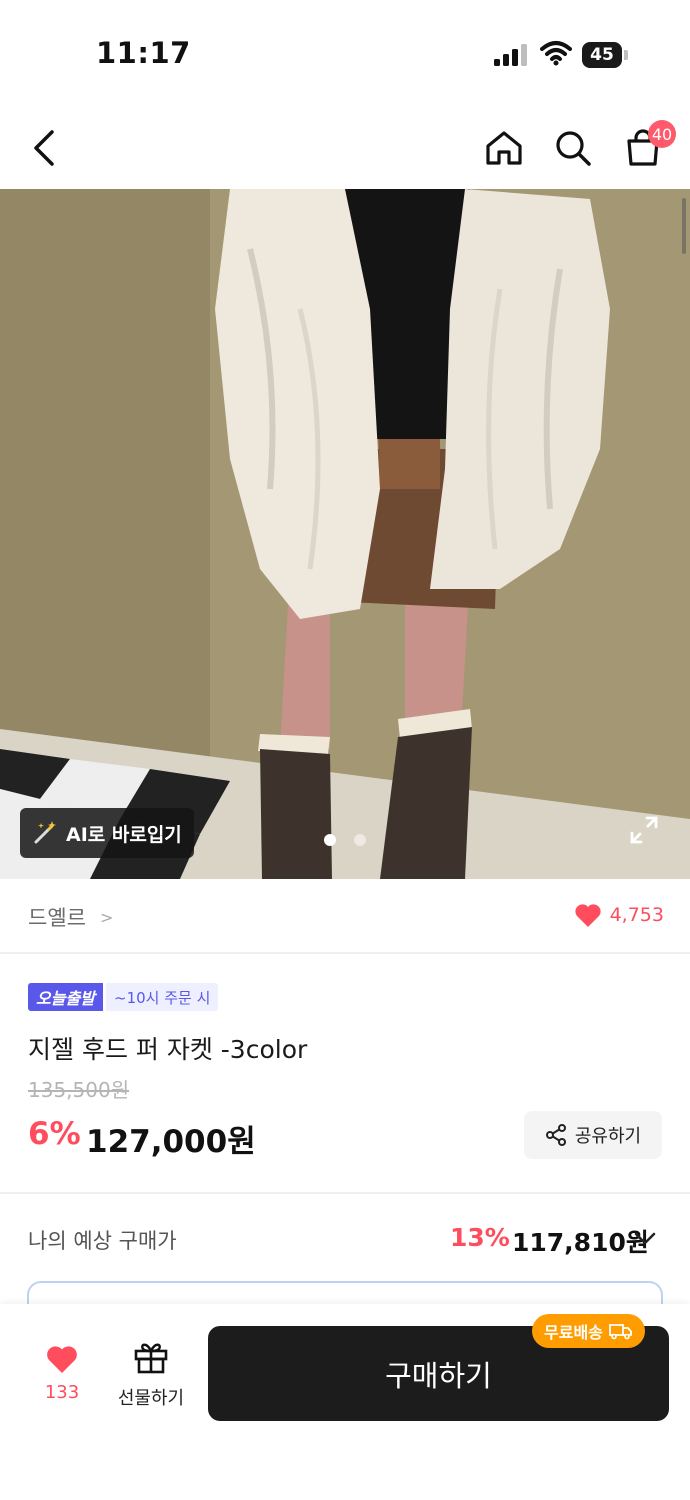 This screenshot has height=1500, width=690. I want to click on free-shipping-badge: 무료배송, so click(588, 1331).